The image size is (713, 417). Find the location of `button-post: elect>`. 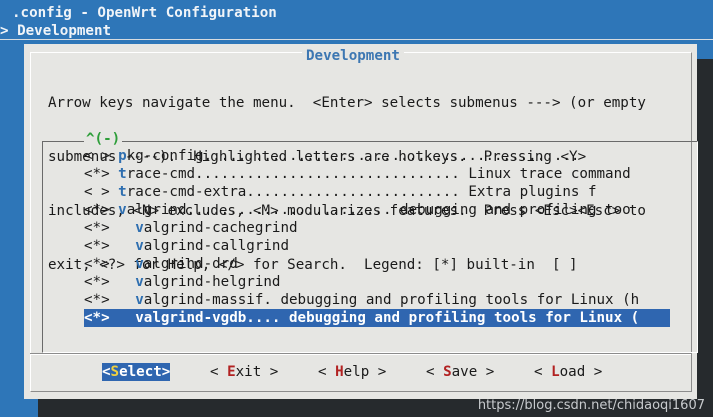

button-post: elect> is located at coordinates (145, 372).